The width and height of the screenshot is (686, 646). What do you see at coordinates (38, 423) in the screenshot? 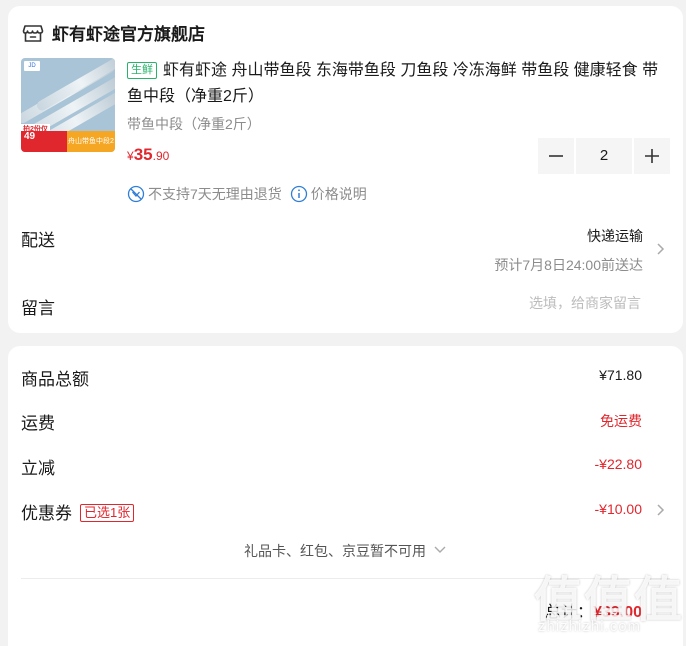
I see `freight-label: 运费` at bounding box center [38, 423].